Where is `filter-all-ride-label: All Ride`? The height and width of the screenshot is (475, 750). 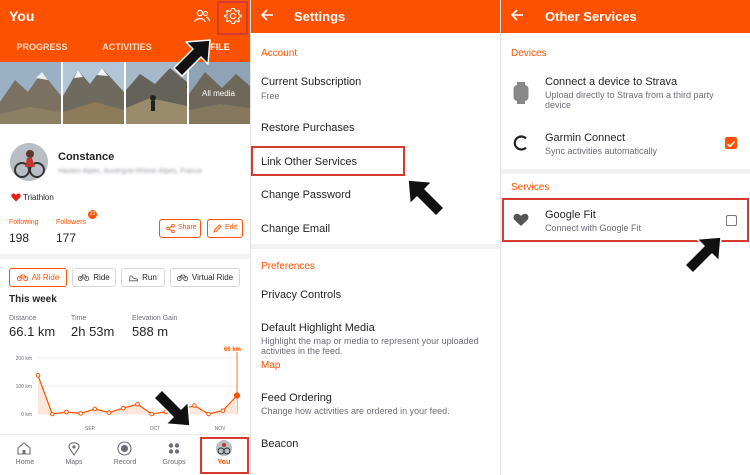 filter-all-ride-label: All Ride is located at coordinates (45, 277).